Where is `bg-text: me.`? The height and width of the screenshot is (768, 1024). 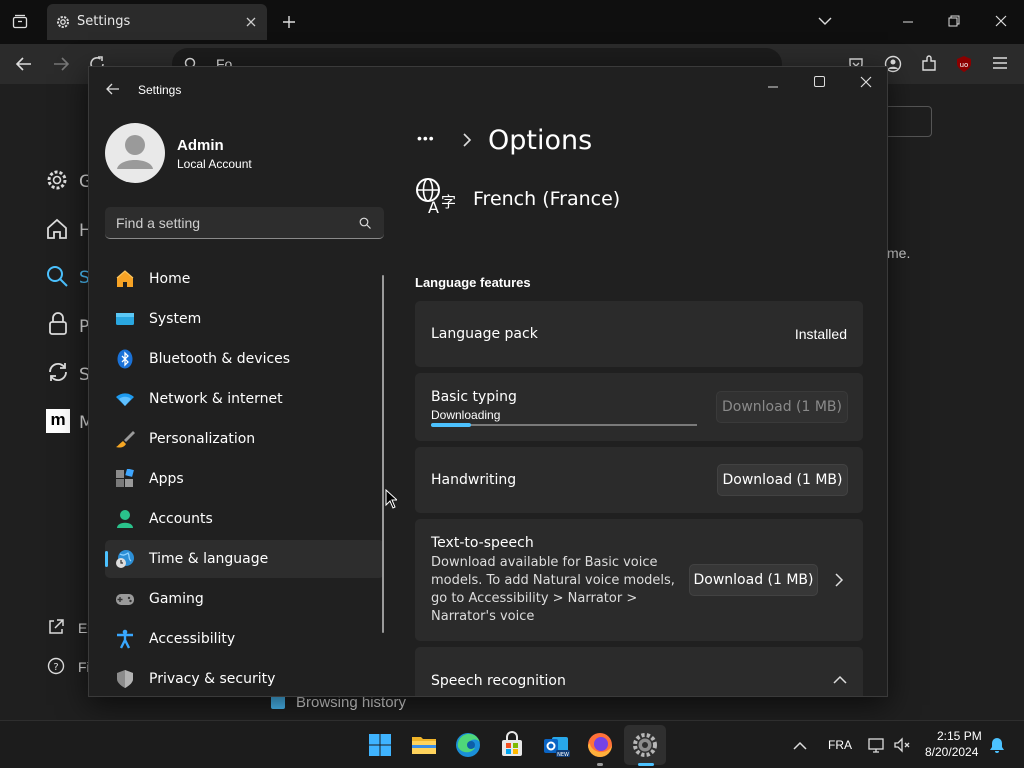 bg-text: me. is located at coordinates (899, 253).